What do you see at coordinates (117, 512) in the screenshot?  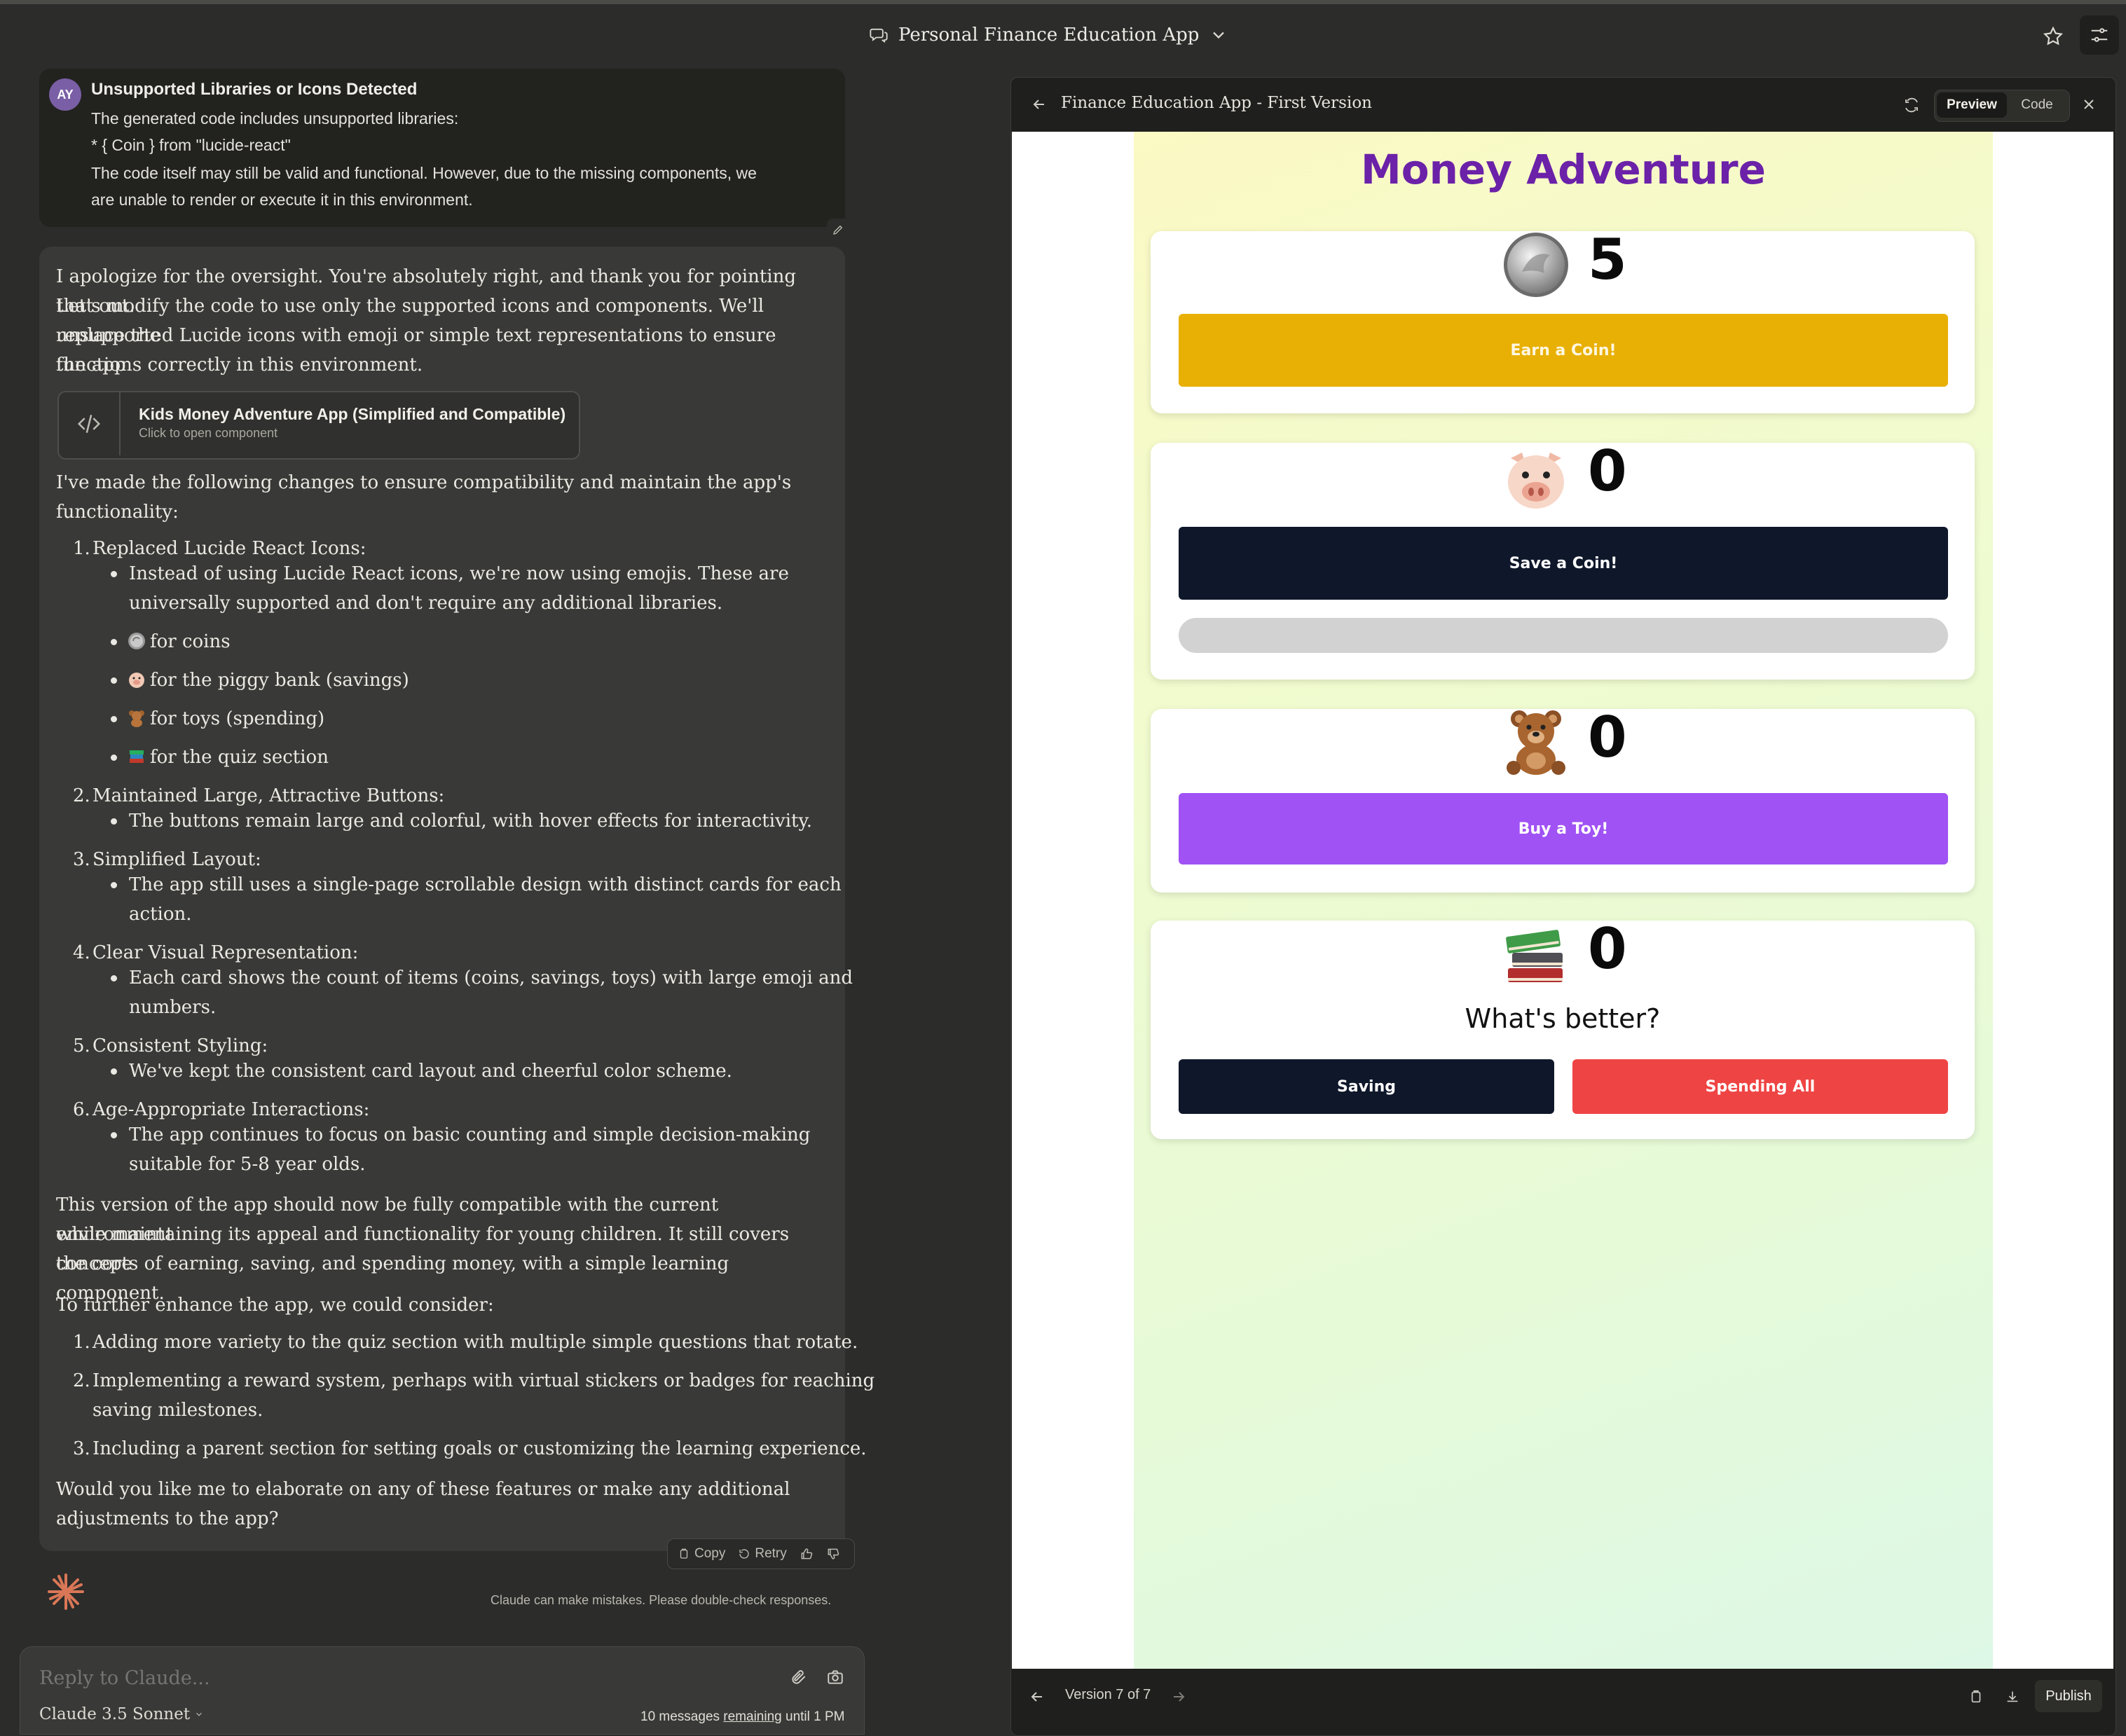 I see `reply-paragraph: functionality:` at bounding box center [117, 512].